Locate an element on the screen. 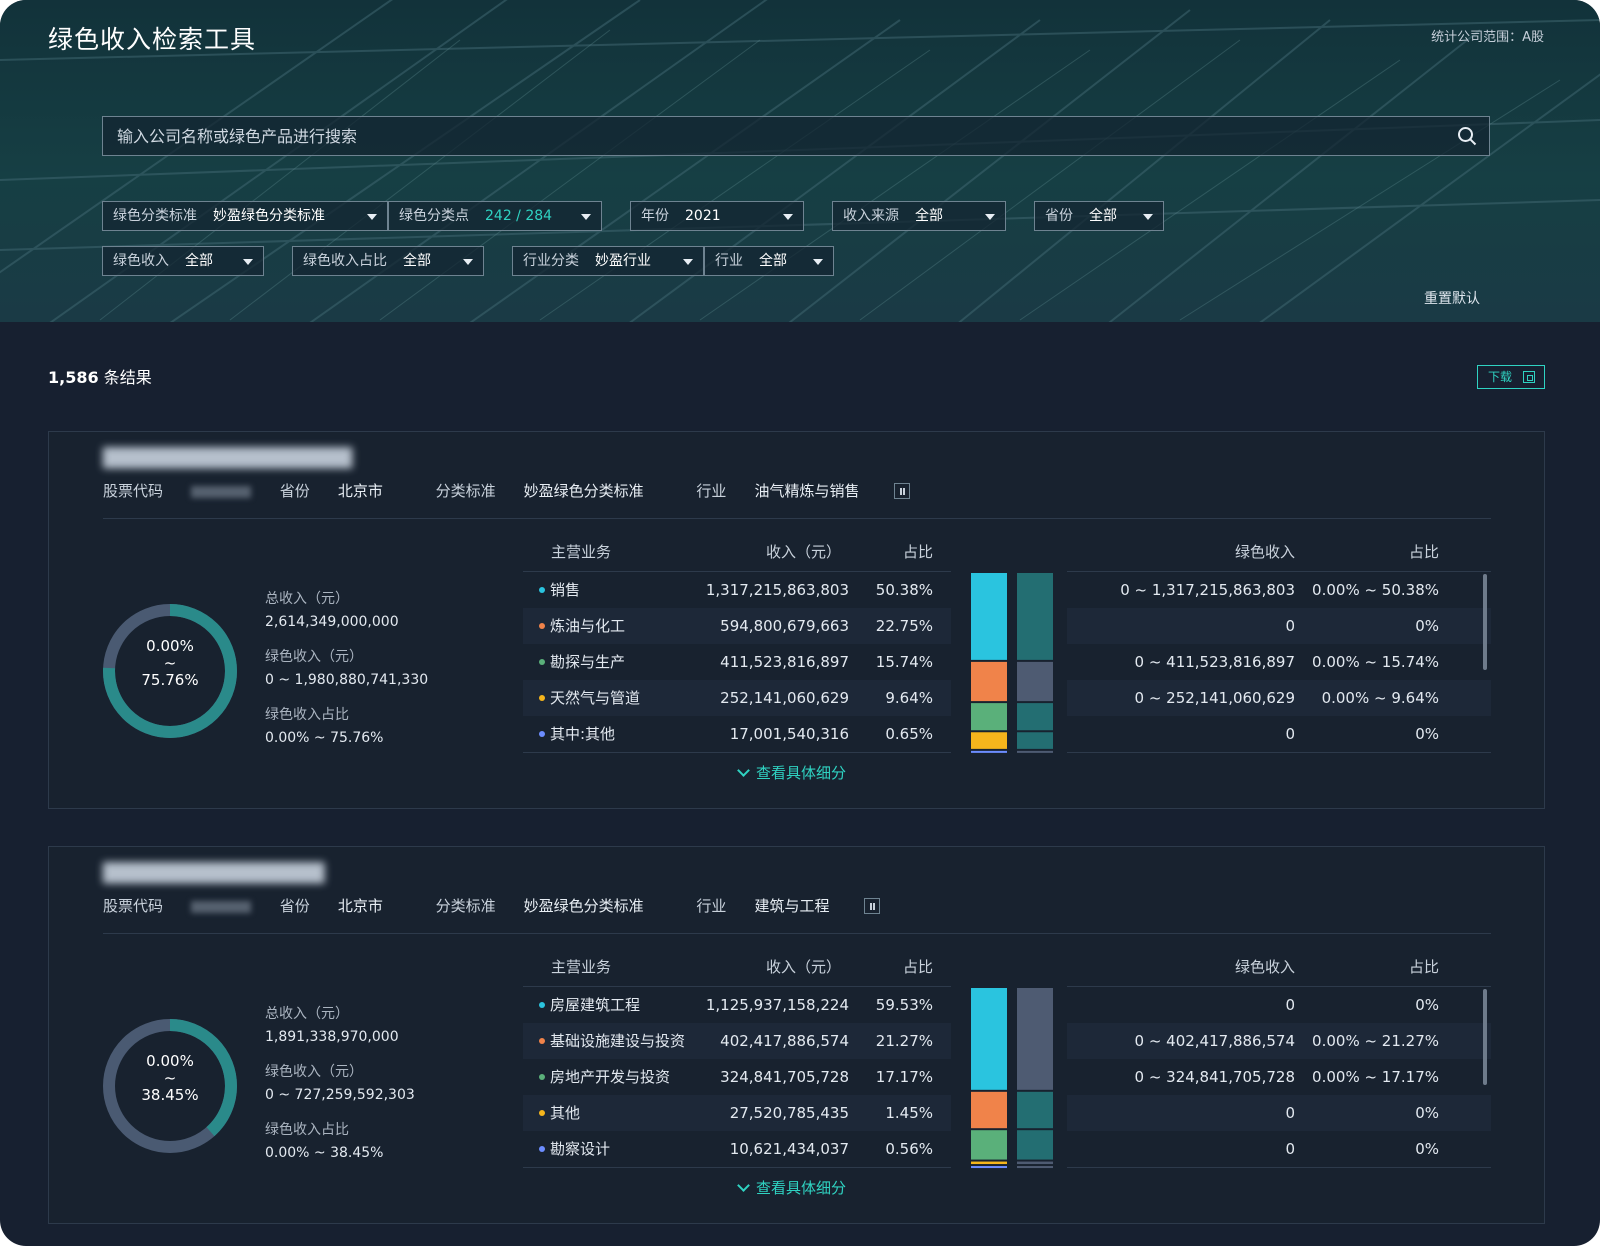 The width and height of the screenshot is (1600, 1246). col-business: 主营业务 is located at coordinates (581, 552).